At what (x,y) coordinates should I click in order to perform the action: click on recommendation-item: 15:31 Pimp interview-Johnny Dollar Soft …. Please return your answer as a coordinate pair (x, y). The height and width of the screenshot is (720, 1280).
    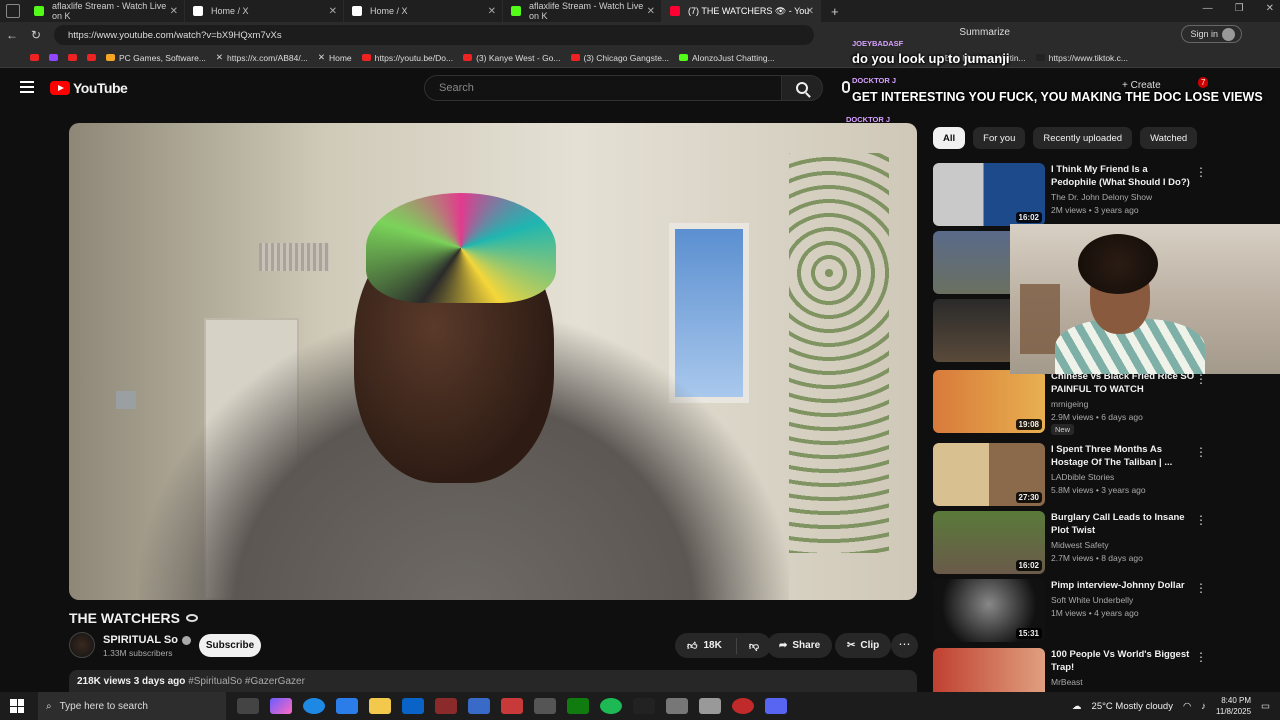
    Looking at the image, I should click on (1078, 611).